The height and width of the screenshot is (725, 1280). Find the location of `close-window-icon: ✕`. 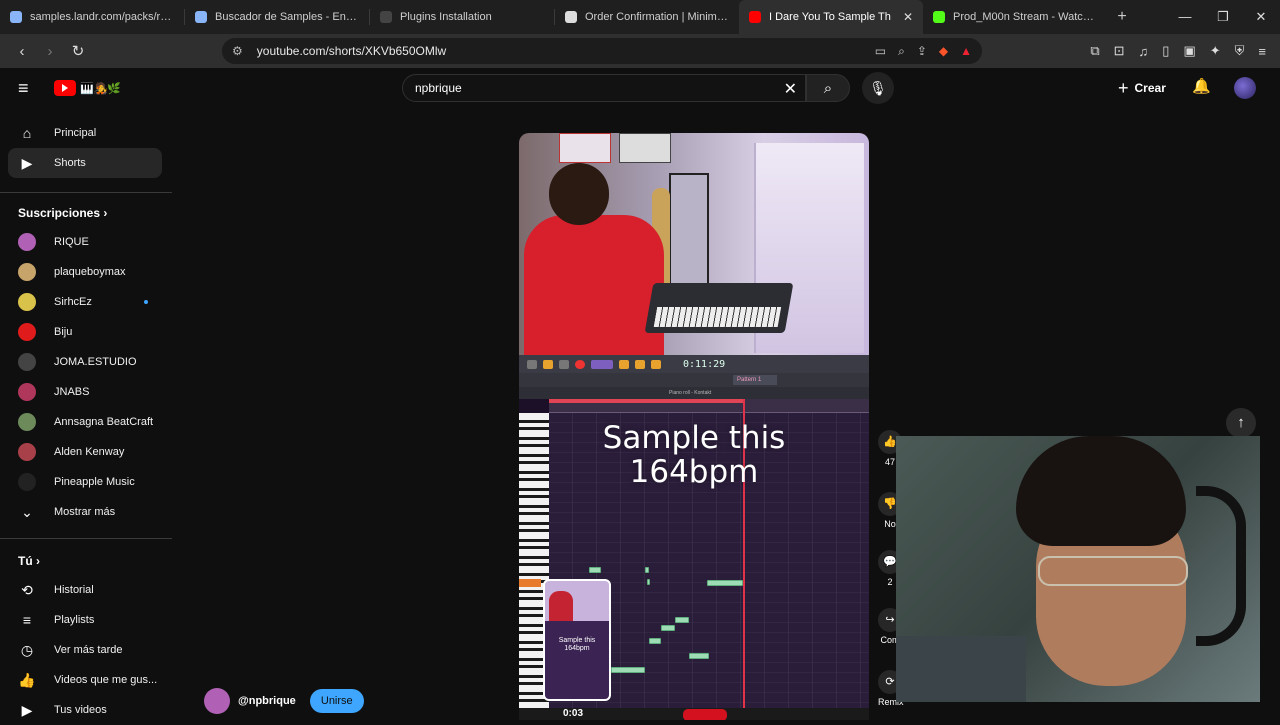

close-window-icon: ✕ is located at coordinates (1261, 17).